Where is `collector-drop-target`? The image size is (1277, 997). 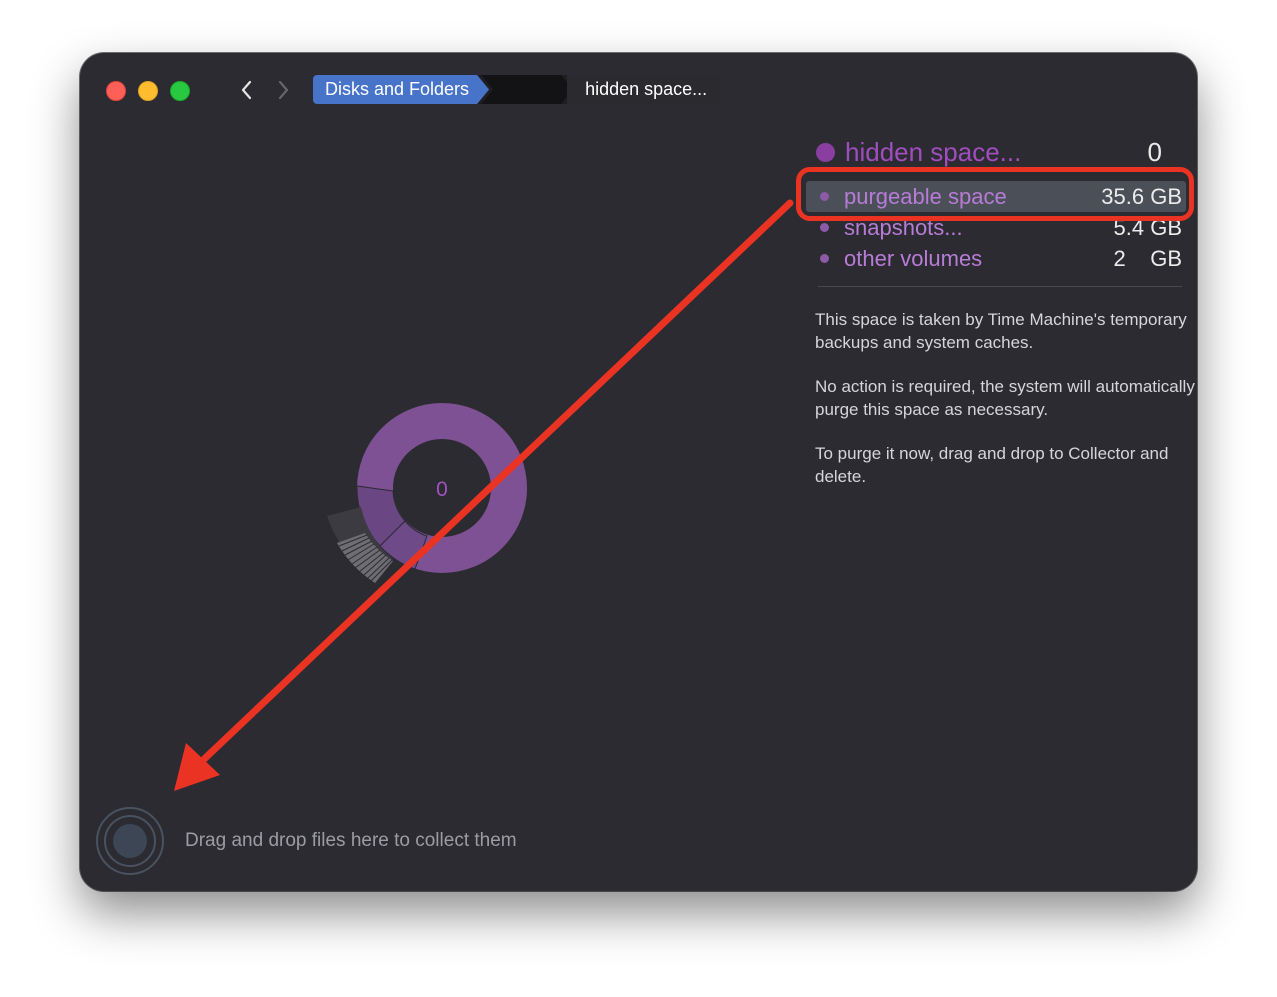
collector-drop-target is located at coordinates (130, 841).